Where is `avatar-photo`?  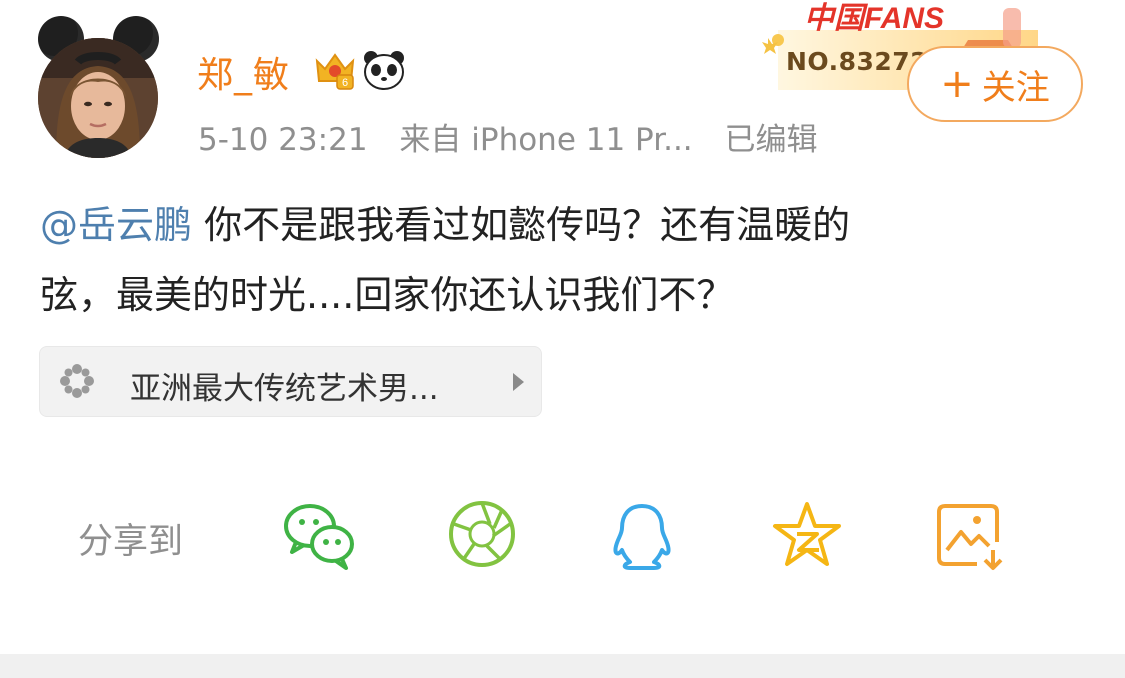
avatar-photo is located at coordinates (98, 98).